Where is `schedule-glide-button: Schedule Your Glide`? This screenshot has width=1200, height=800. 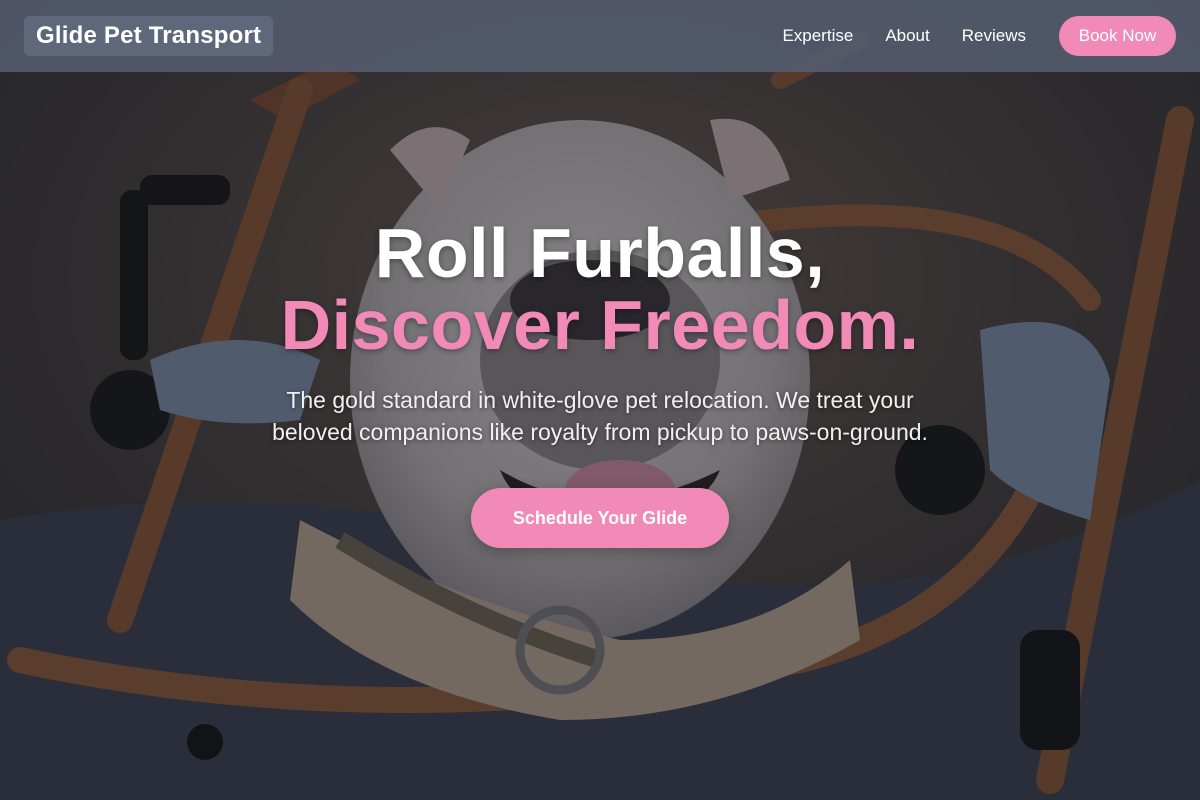
schedule-glide-button: Schedule Your Glide is located at coordinates (600, 518).